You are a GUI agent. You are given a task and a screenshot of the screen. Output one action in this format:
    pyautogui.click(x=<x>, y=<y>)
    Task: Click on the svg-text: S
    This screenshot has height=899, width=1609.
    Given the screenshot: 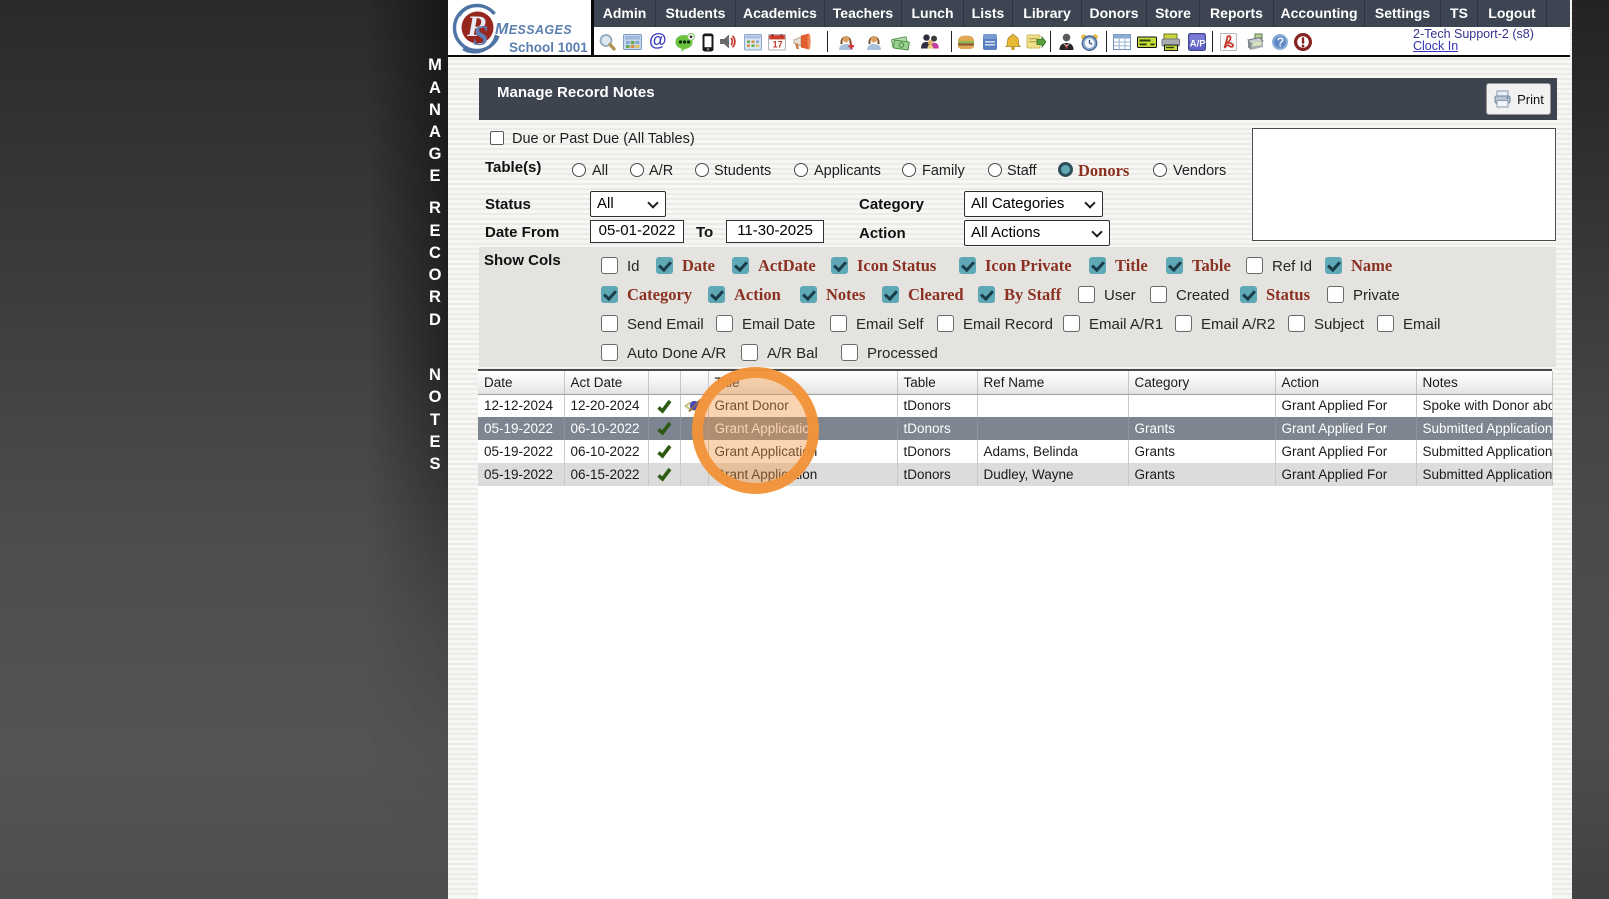 What is the action you would take?
    pyautogui.click(x=481, y=36)
    